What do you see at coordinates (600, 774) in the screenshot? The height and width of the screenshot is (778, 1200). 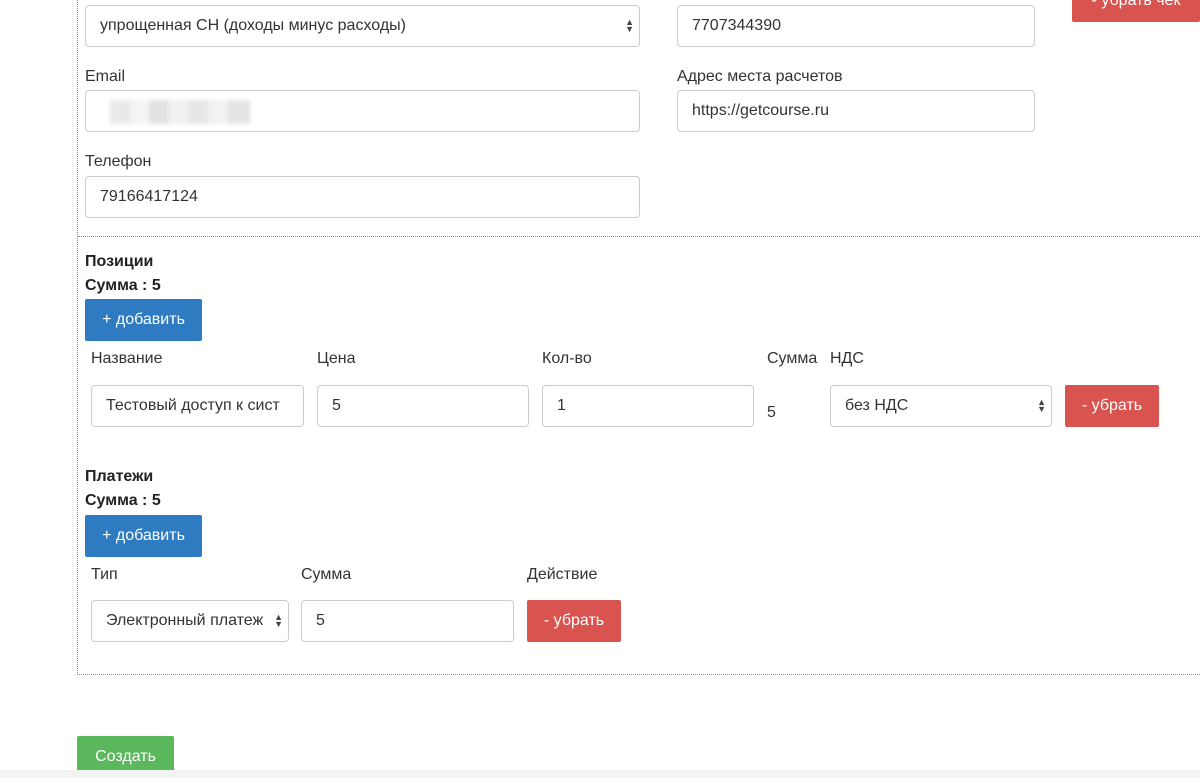 I see `page-bottom-strip` at bounding box center [600, 774].